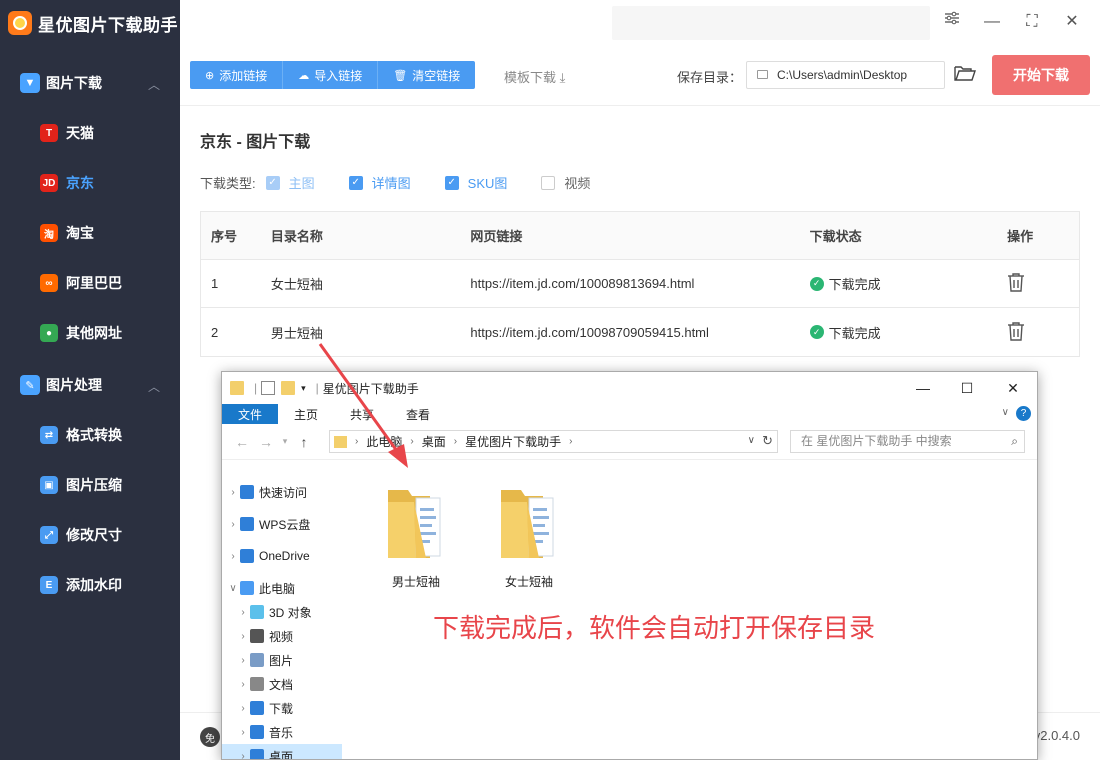 This screenshot has height=760, width=1100. I want to click on sidebar-item-format-convert: ⇄ 格式转换, so click(90, 435).